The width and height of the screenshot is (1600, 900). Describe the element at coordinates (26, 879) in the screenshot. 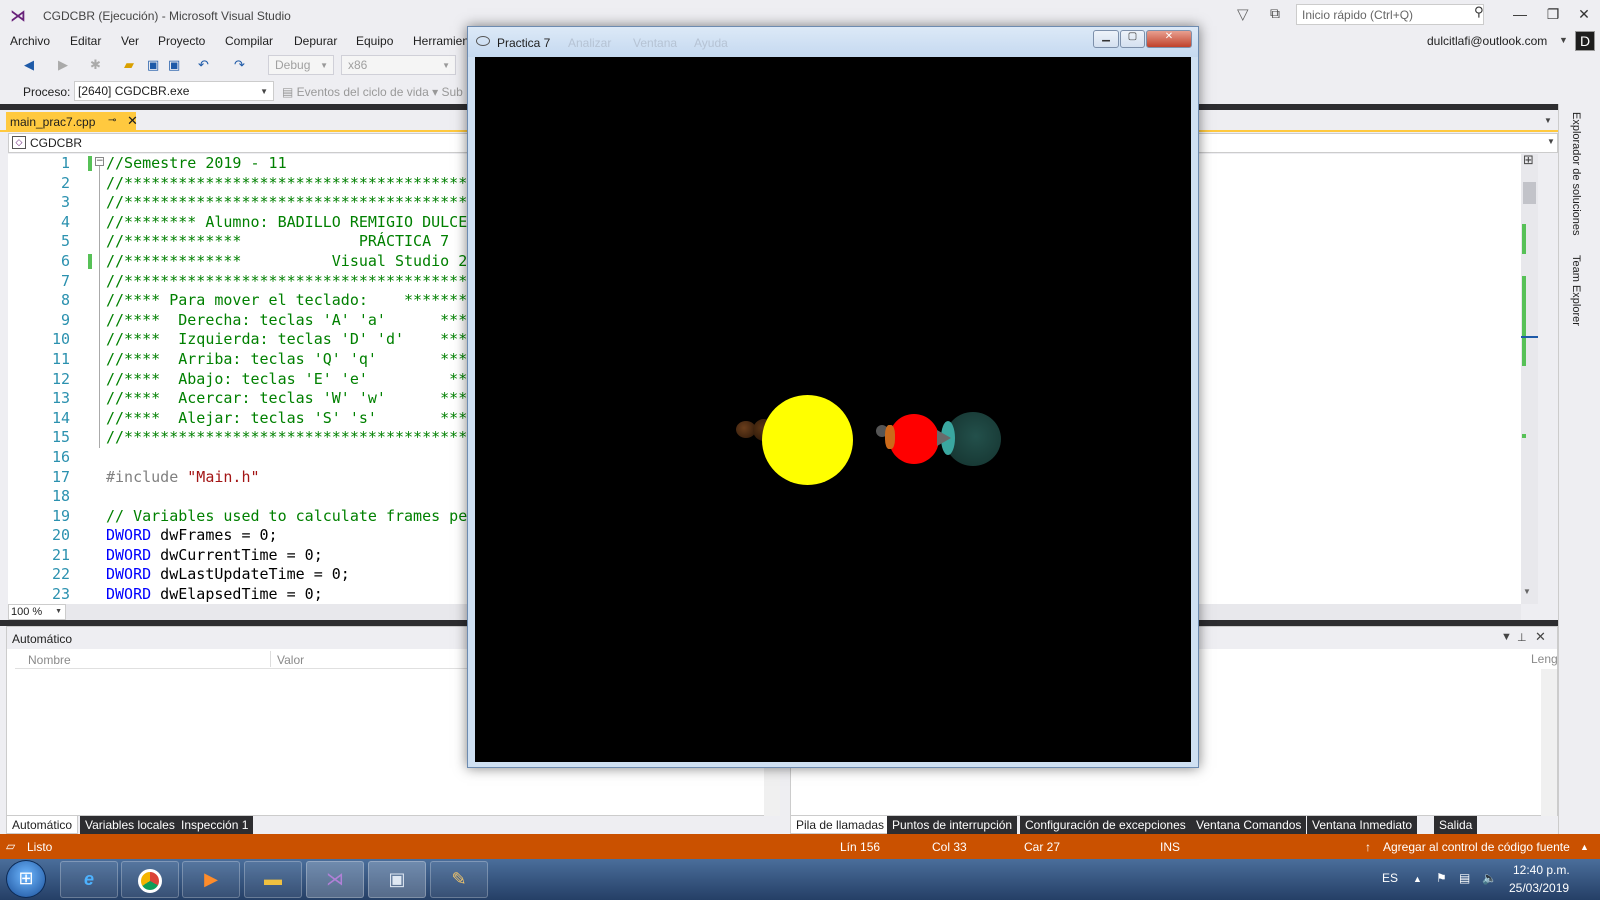

I see `start-button: ⊞` at that location.